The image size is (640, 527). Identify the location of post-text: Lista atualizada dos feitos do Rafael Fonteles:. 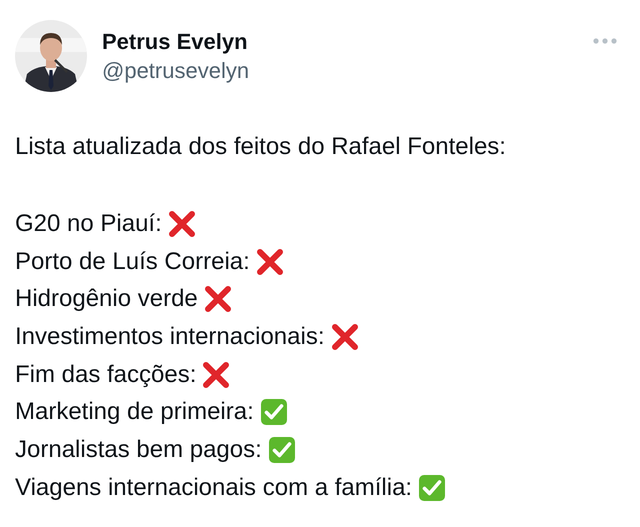
(261, 147).